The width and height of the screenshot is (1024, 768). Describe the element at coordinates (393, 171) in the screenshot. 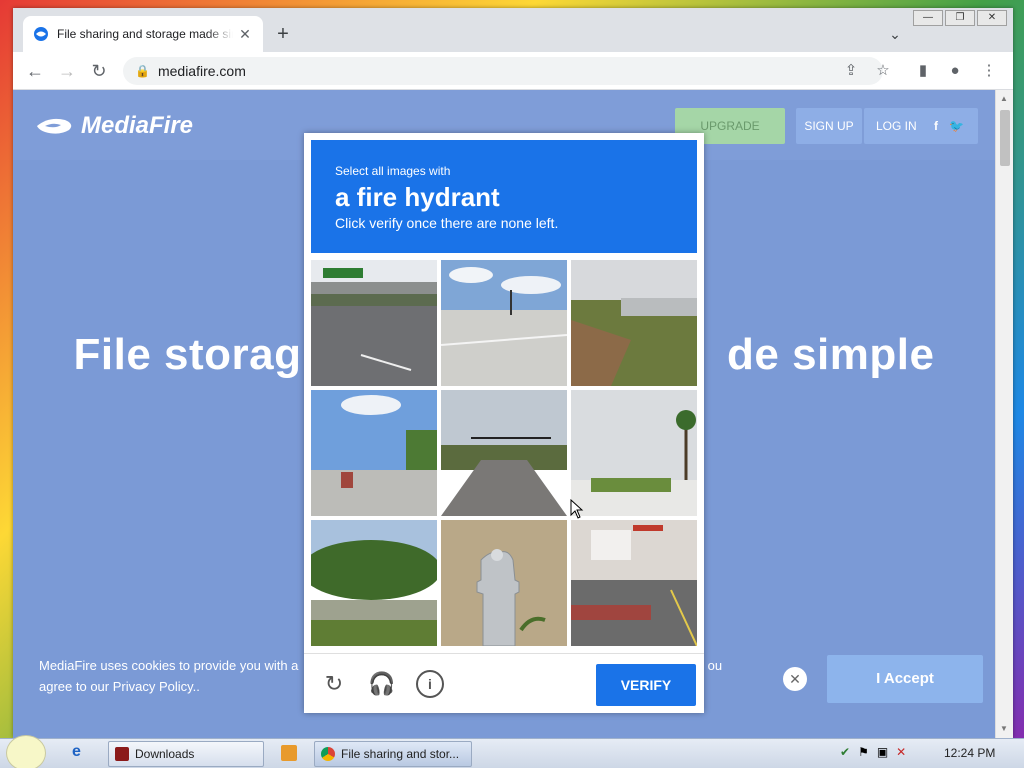

I see `captcha-prompt: Select all images with` at that location.